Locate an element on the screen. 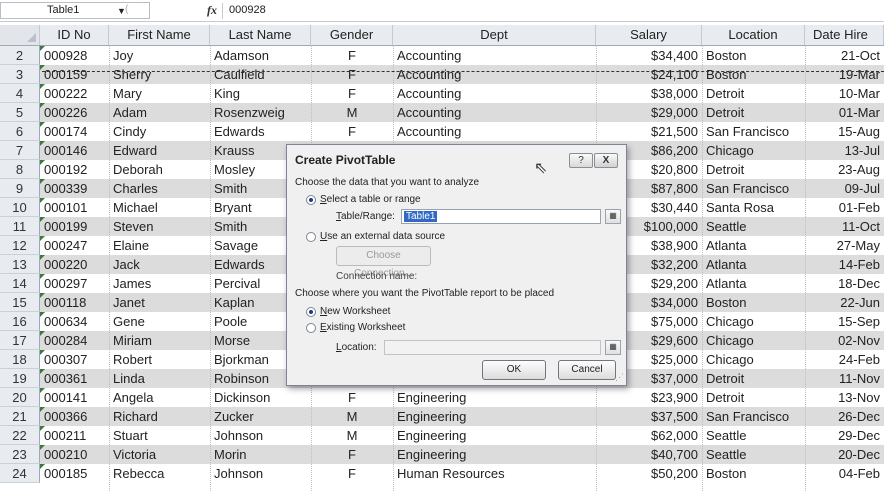 The height and width of the screenshot is (491, 884). row-number: 17 is located at coordinates (20, 340).